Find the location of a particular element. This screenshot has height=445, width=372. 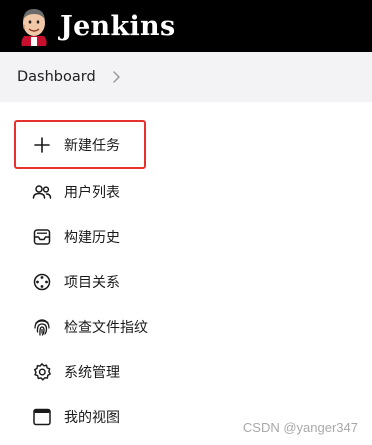

menu-item-label: 系统管理 is located at coordinates (92, 372).